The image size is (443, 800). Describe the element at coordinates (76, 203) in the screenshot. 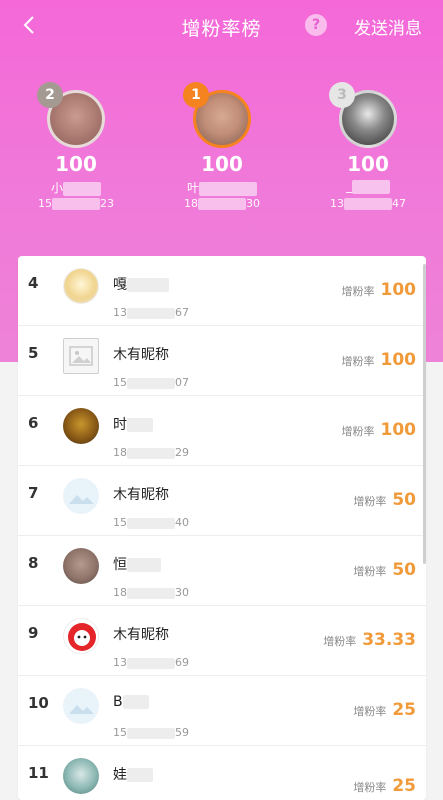

I see `phone-label: 15 23` at that location.